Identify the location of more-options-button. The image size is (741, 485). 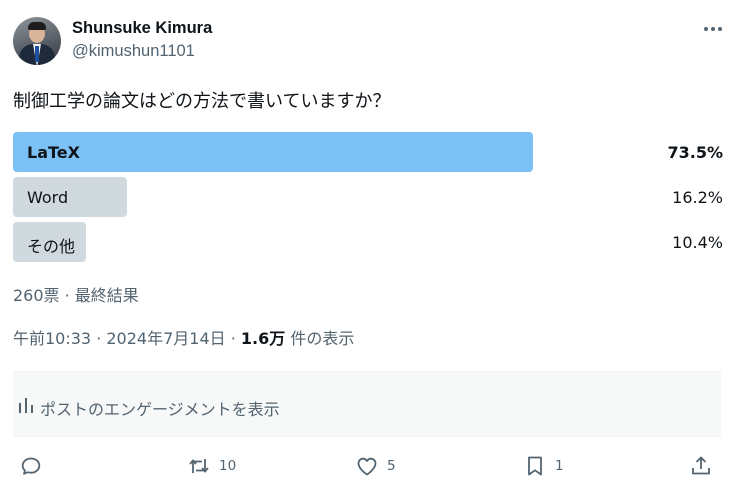
(713, 29).